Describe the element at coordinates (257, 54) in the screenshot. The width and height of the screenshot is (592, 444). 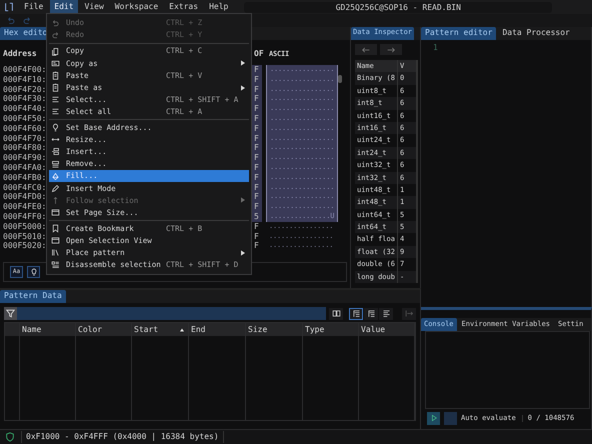
I see `column-header: OF` at that location.